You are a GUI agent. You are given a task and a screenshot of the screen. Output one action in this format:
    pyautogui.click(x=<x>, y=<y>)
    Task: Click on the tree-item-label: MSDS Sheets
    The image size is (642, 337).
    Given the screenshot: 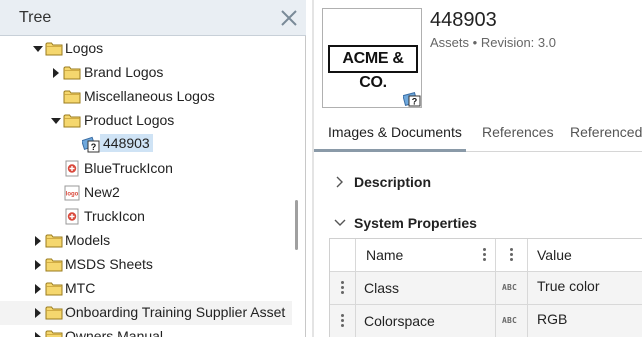 What is the action you would take?
    pyautogui.click(x=109, y=264)
    